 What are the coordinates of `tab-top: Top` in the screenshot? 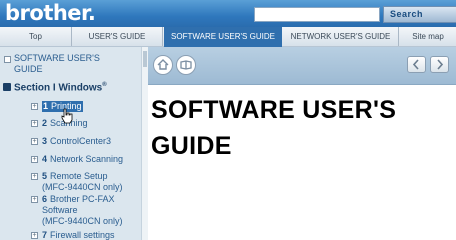 It's located at (36, 36).